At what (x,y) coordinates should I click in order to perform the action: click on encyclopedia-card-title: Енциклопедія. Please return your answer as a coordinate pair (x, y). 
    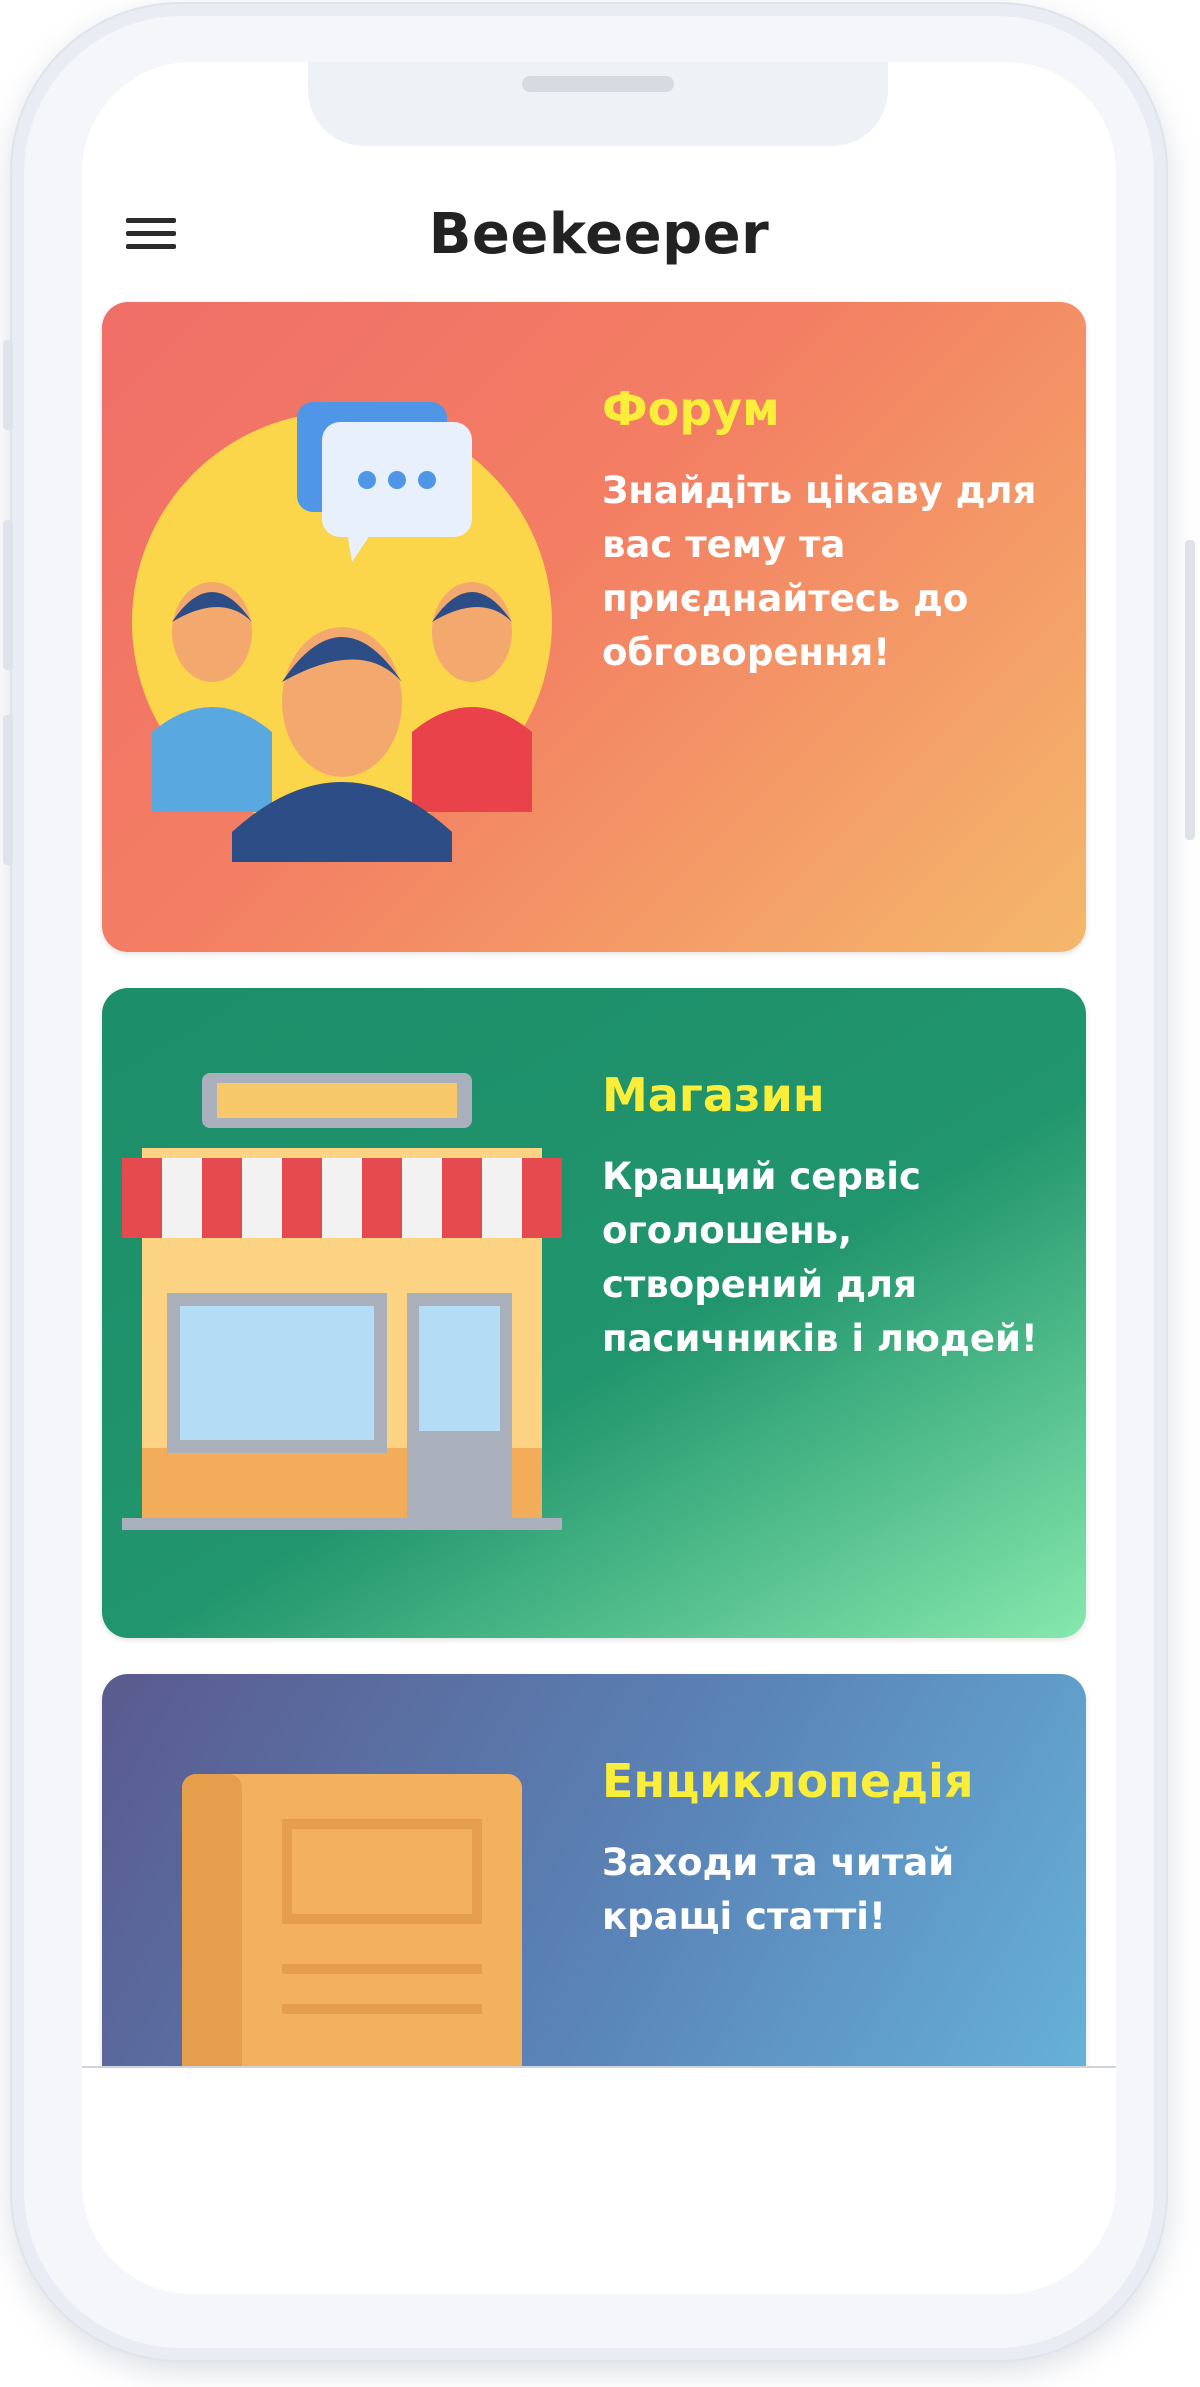
    Looking at the image, I should click on (788, 1781).